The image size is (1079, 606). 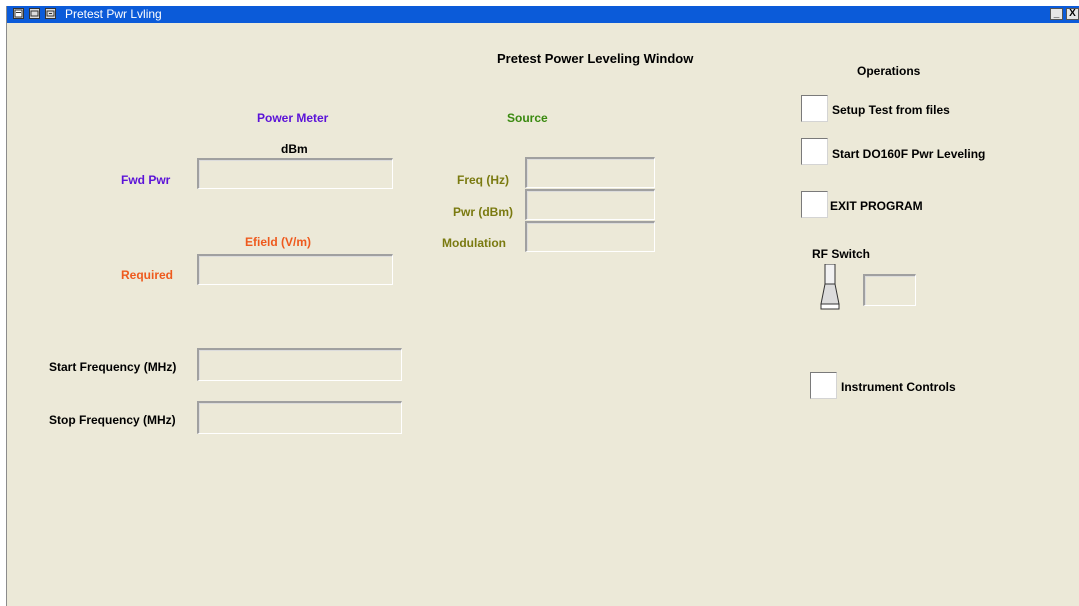 What do you see at coordinates (590, 236) in the screenshot?
I see `modulation-field` at bounding box center [590, 236].